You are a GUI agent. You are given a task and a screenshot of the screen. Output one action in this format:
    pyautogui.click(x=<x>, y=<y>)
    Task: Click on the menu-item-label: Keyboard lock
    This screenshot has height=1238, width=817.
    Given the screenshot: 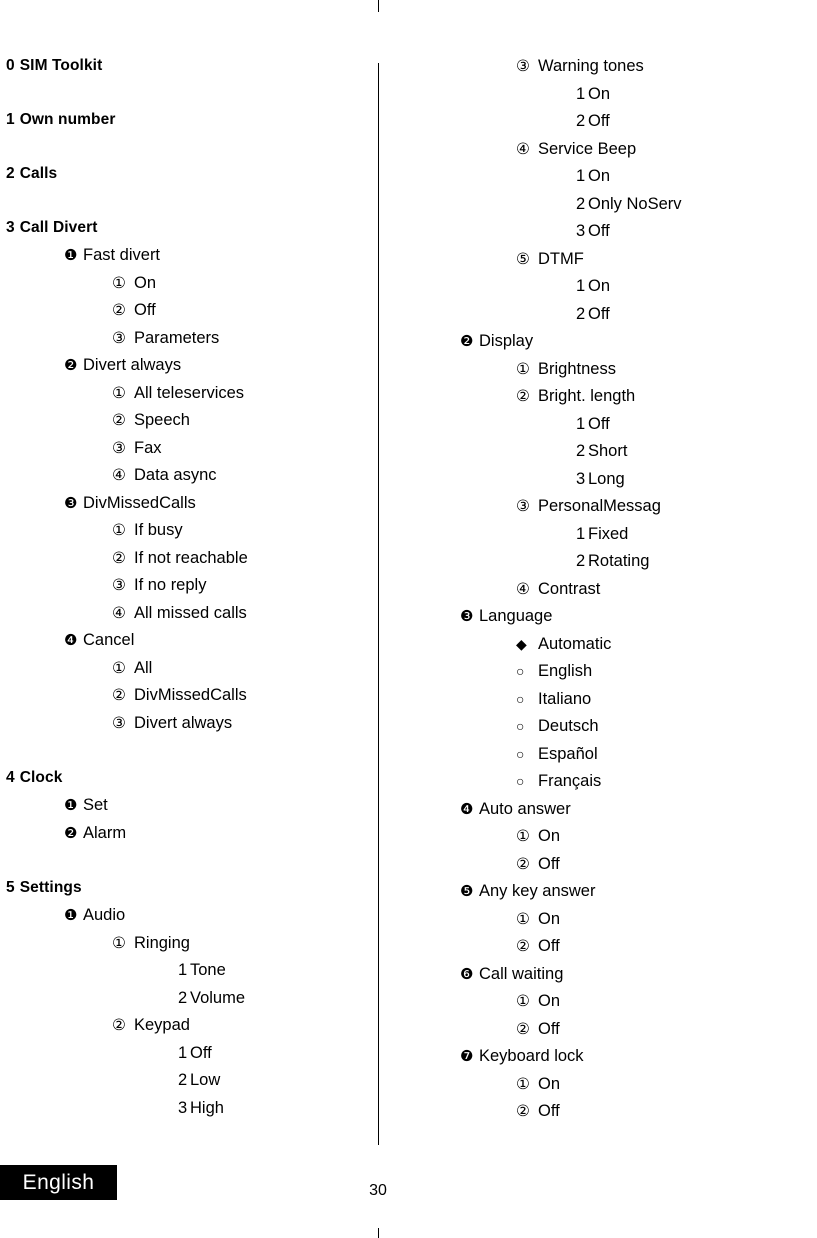 What is the action you would take?
    pyautogui.click(x=531, y=1056)
    